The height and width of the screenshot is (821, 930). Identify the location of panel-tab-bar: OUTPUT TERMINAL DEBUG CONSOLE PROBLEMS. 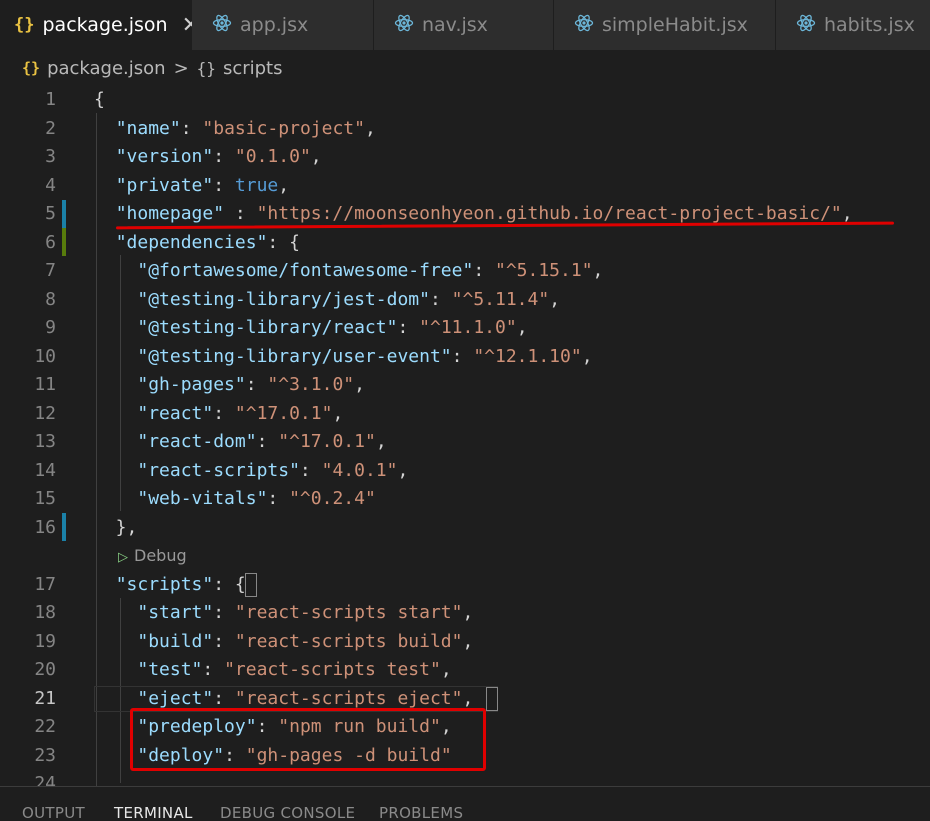
(465, 803).